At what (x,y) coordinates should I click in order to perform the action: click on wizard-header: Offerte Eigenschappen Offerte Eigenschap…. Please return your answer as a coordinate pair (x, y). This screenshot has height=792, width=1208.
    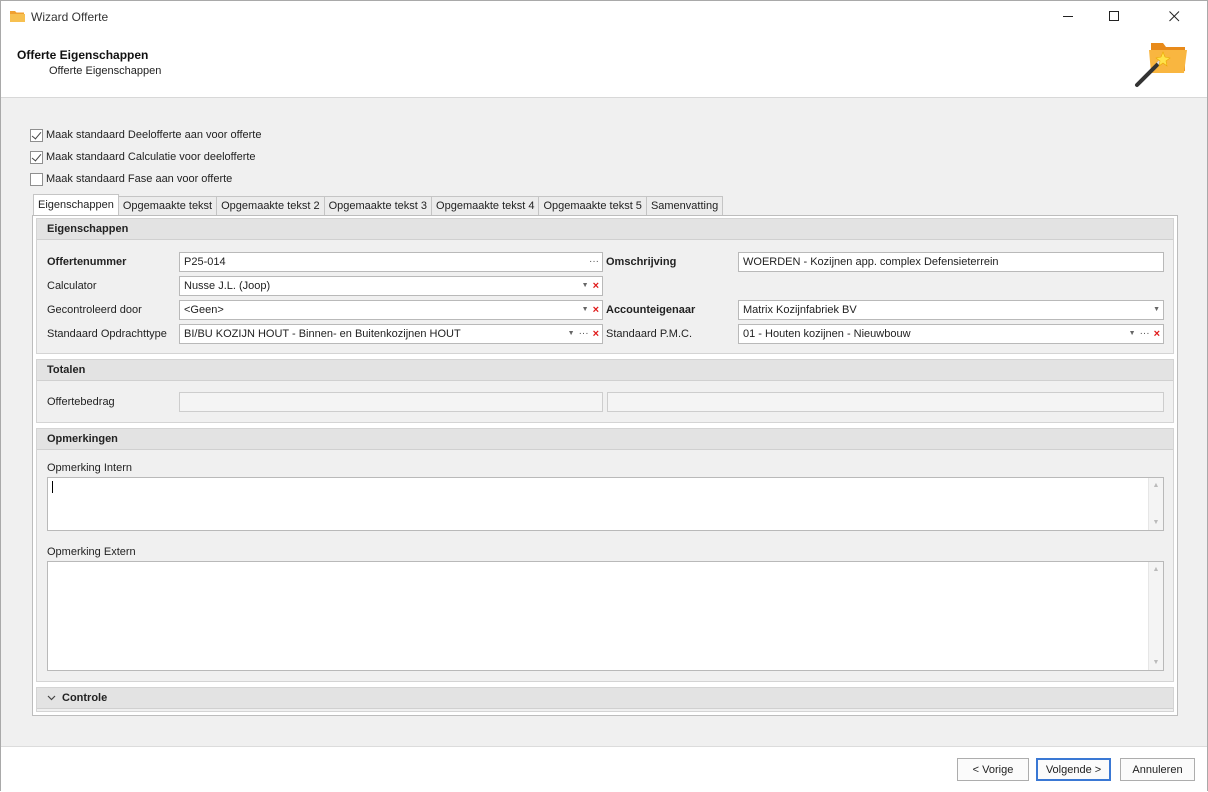
    Looking at the image, I should click on (604, 65).